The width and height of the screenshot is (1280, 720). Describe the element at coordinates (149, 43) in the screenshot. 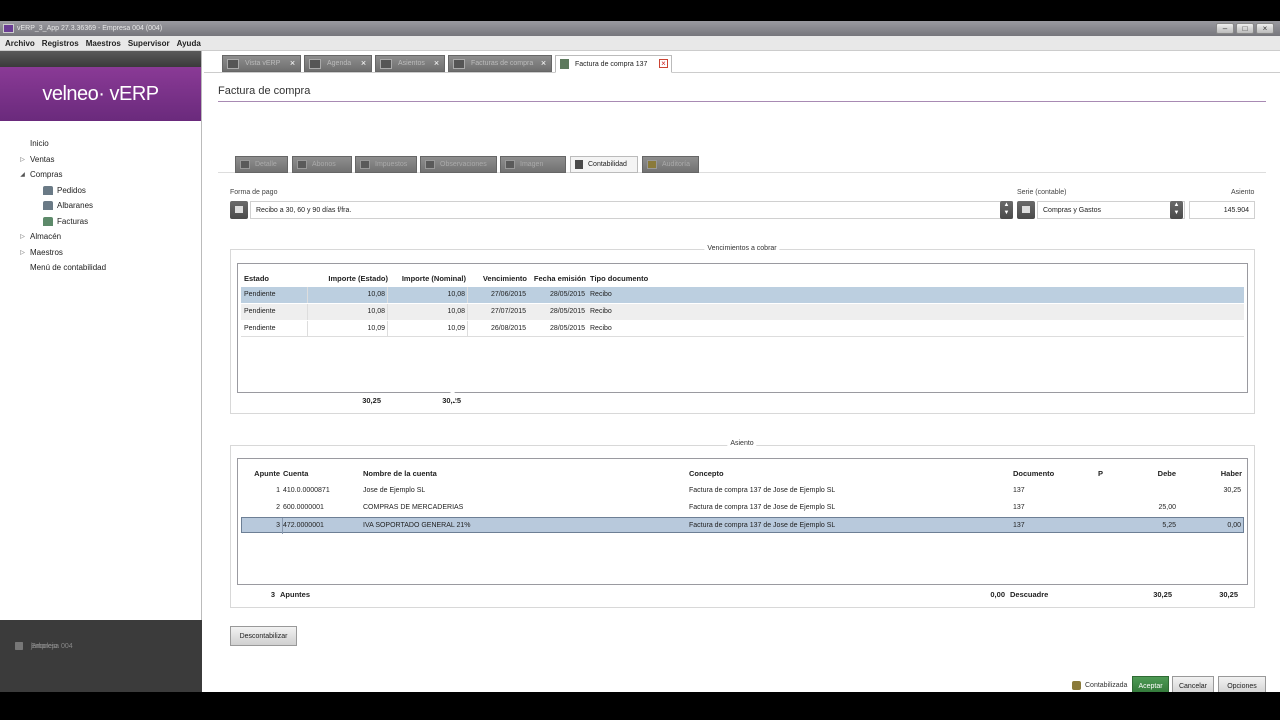

I see `menu-supervisor: Supervisor` at that location.